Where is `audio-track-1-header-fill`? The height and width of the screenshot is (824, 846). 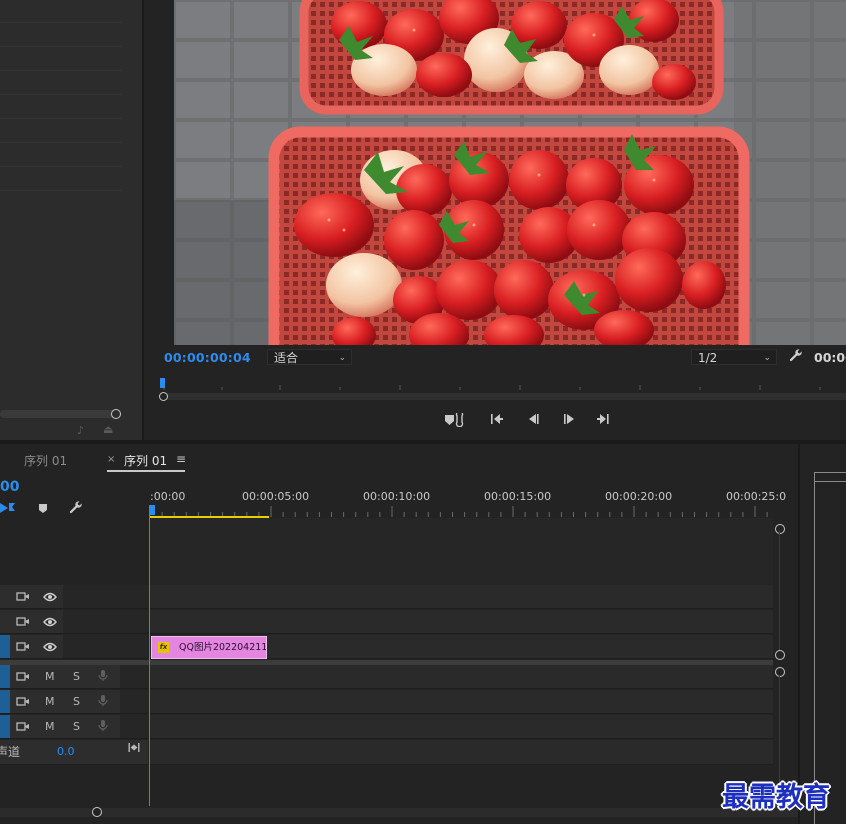
audio-track-1-header-fill is located at coordinates (134, 677).